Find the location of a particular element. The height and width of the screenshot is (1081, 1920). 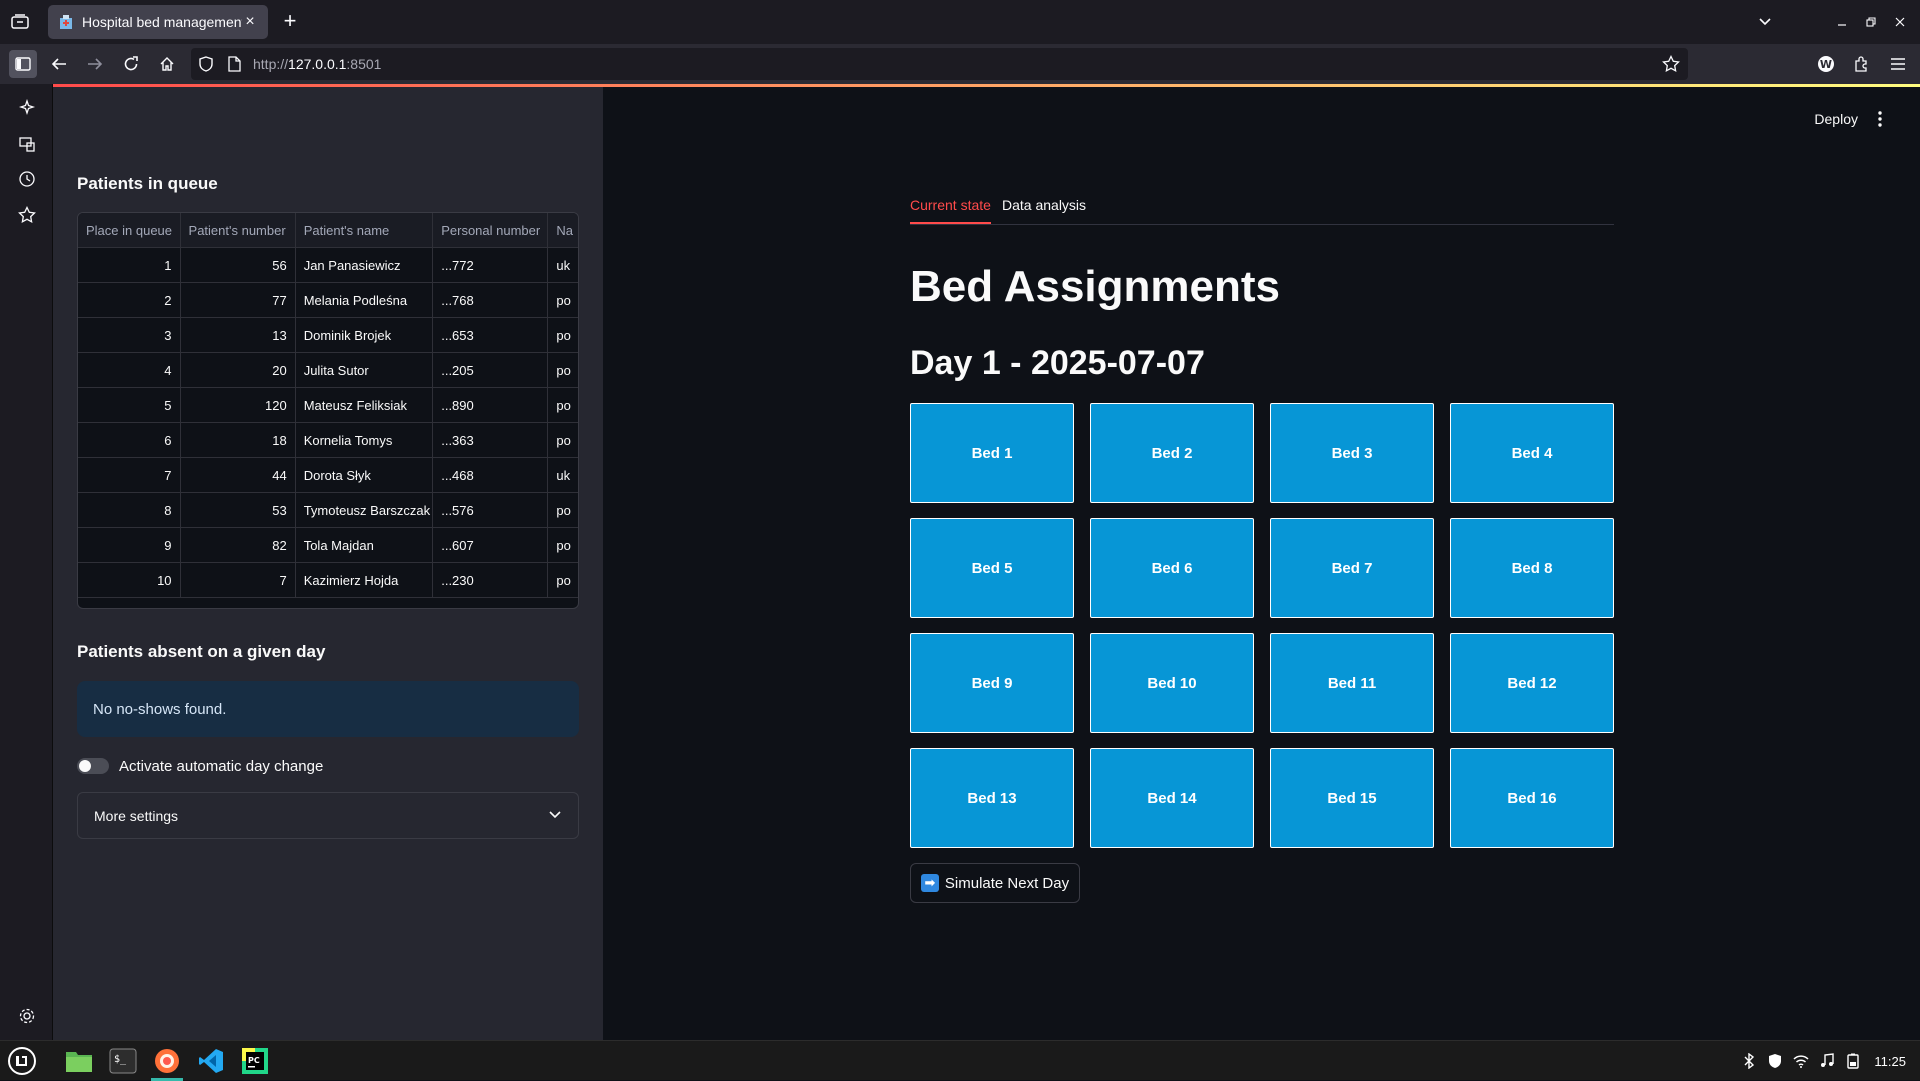

bed-button: Bed 5 is located at coordinates (992, 568).